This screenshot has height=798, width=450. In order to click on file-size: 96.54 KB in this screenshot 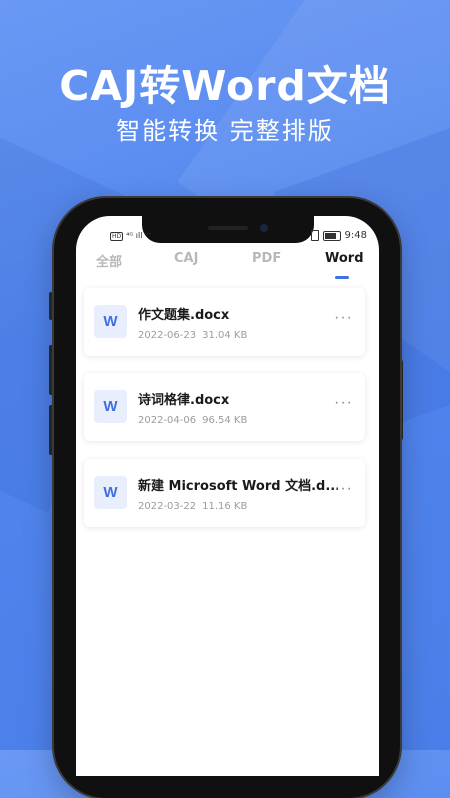, I will do `click(225, 420)`.